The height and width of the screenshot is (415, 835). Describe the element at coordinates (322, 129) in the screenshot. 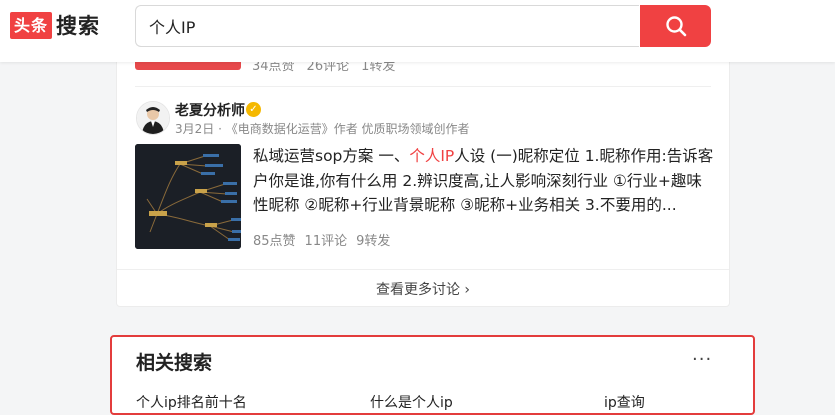

I see `author-meta: 3月2日 · 《电商数据化运营》作者 优质职场领域创作者` at that location.